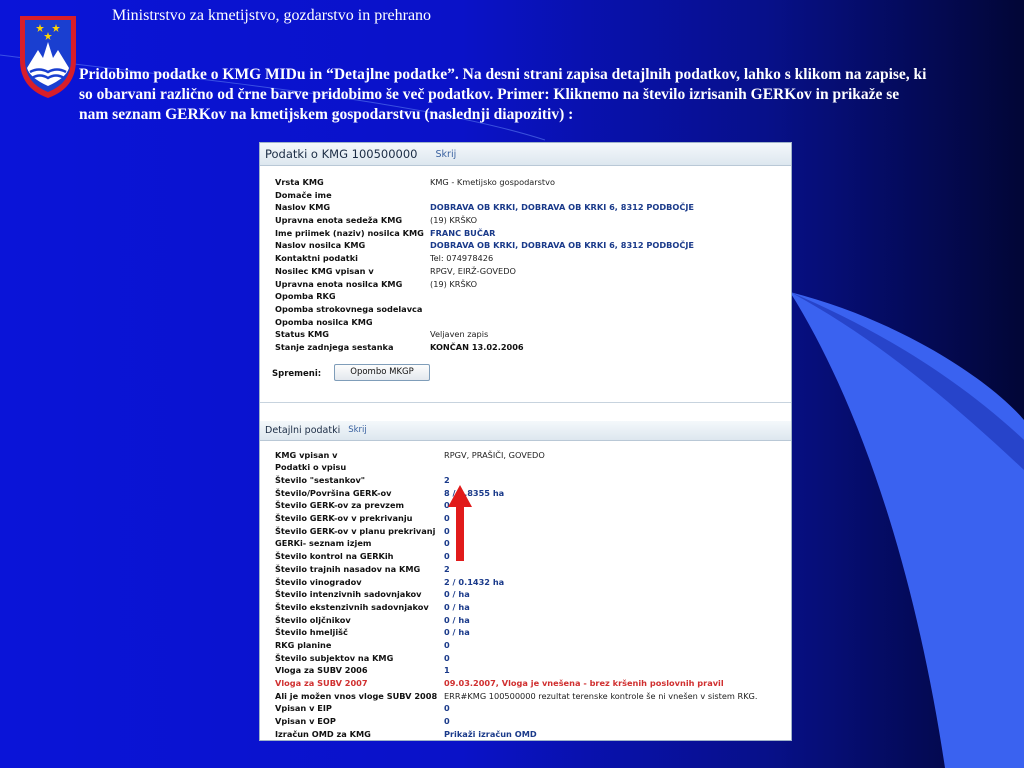  What do you see at coordinates (320, 245) in the screenshot?
I see `row-label: Naslov nosilca KMG` at bounding box center [320, 245].